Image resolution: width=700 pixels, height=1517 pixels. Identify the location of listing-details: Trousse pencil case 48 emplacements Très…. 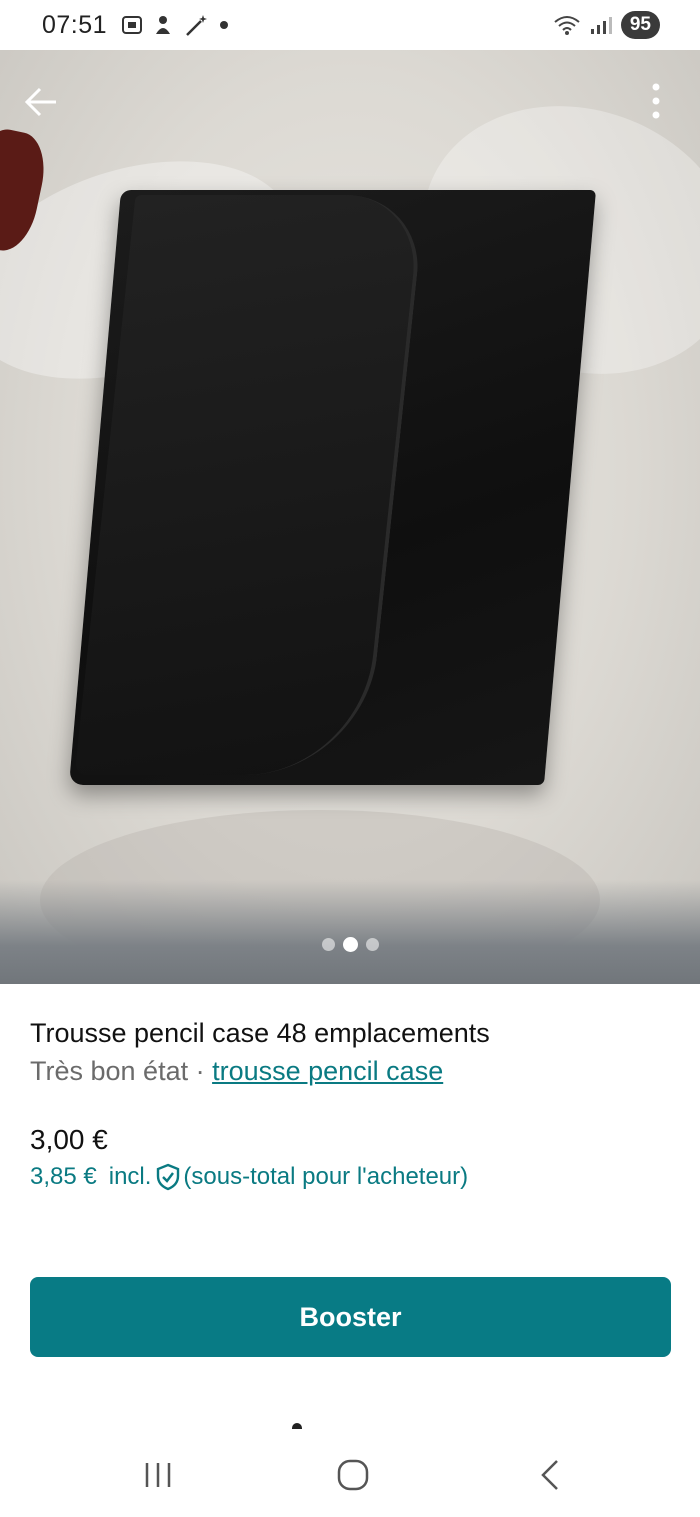
(350, 1053).